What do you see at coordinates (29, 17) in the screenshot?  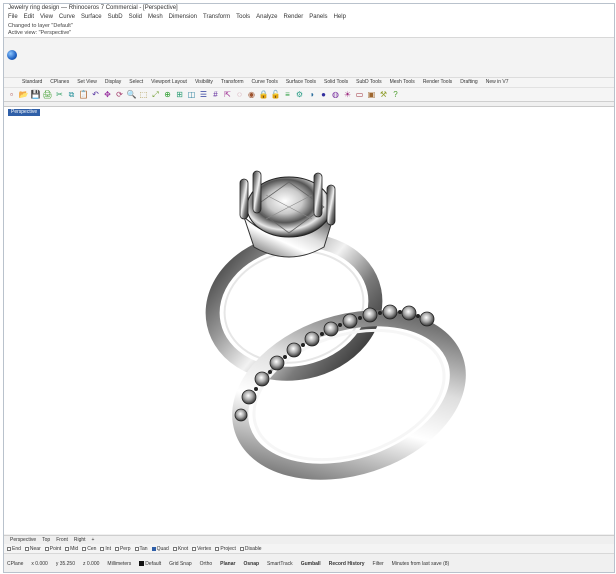 I see `menu-edit: Edit` at bounding box center [29, 17].